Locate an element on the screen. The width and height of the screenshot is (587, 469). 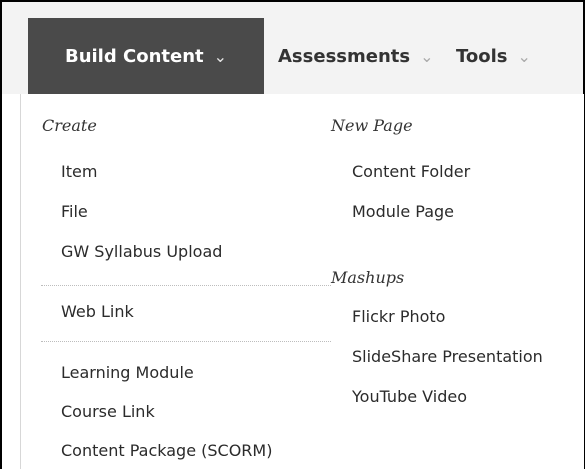
menu-item-learning-module: Learning Module is located at coordinates (127, 372).